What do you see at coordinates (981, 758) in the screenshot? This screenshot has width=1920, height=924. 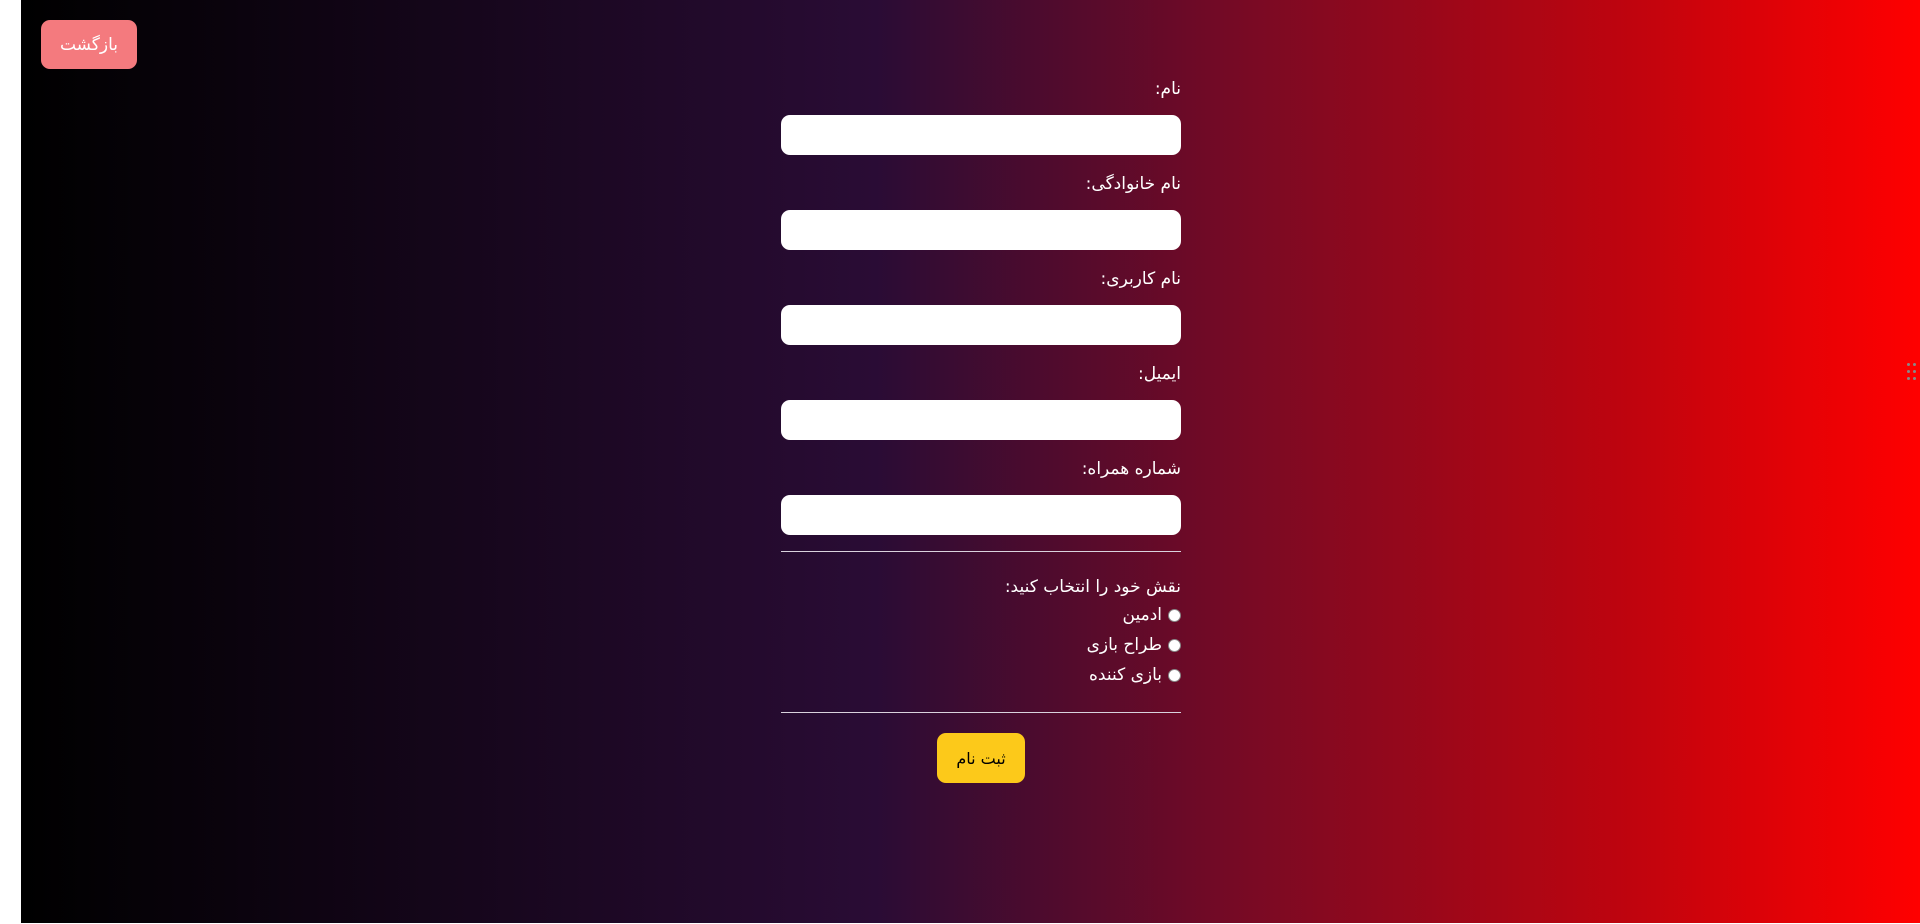 I see `register-button: ثبت نام` at bounding box center [981, 758].